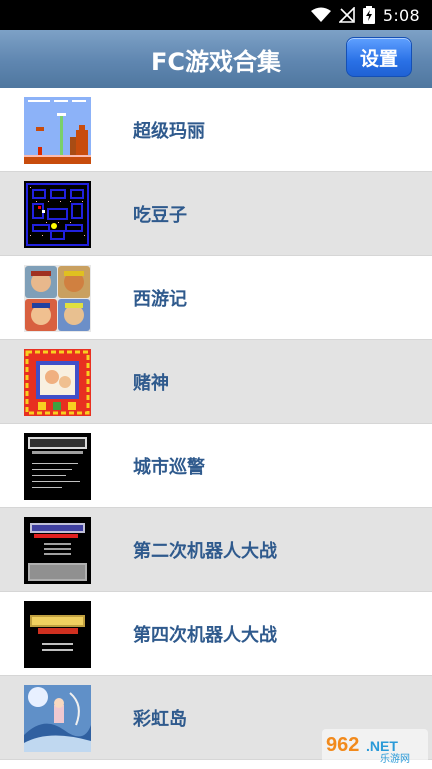  What do you see at coordinates (160, 719) in the screenshot?
I see `game-name: 彩虹岛` at bounding box center [160, 719].